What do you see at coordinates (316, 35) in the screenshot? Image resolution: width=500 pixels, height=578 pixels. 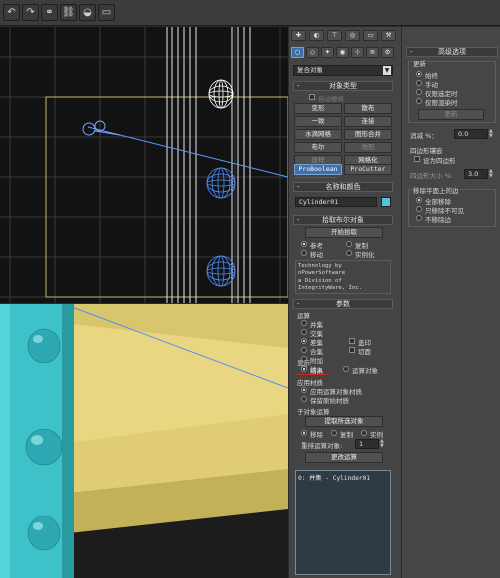 I see `modify-icon: ◐` at bounding box center [316, 35].